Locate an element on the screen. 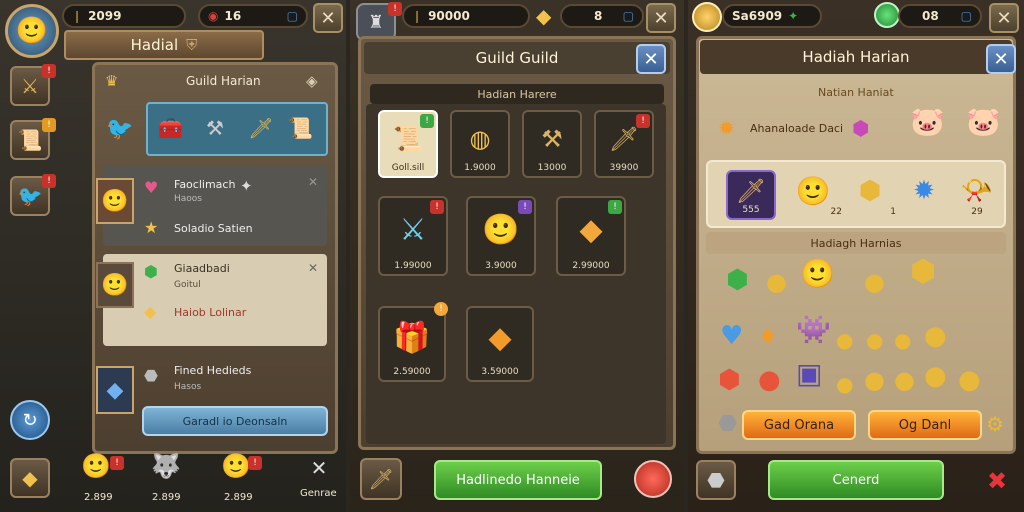 The width and height of the screenshot is (1024, 512). item-label: 29 is located at coordinates (977, 212).